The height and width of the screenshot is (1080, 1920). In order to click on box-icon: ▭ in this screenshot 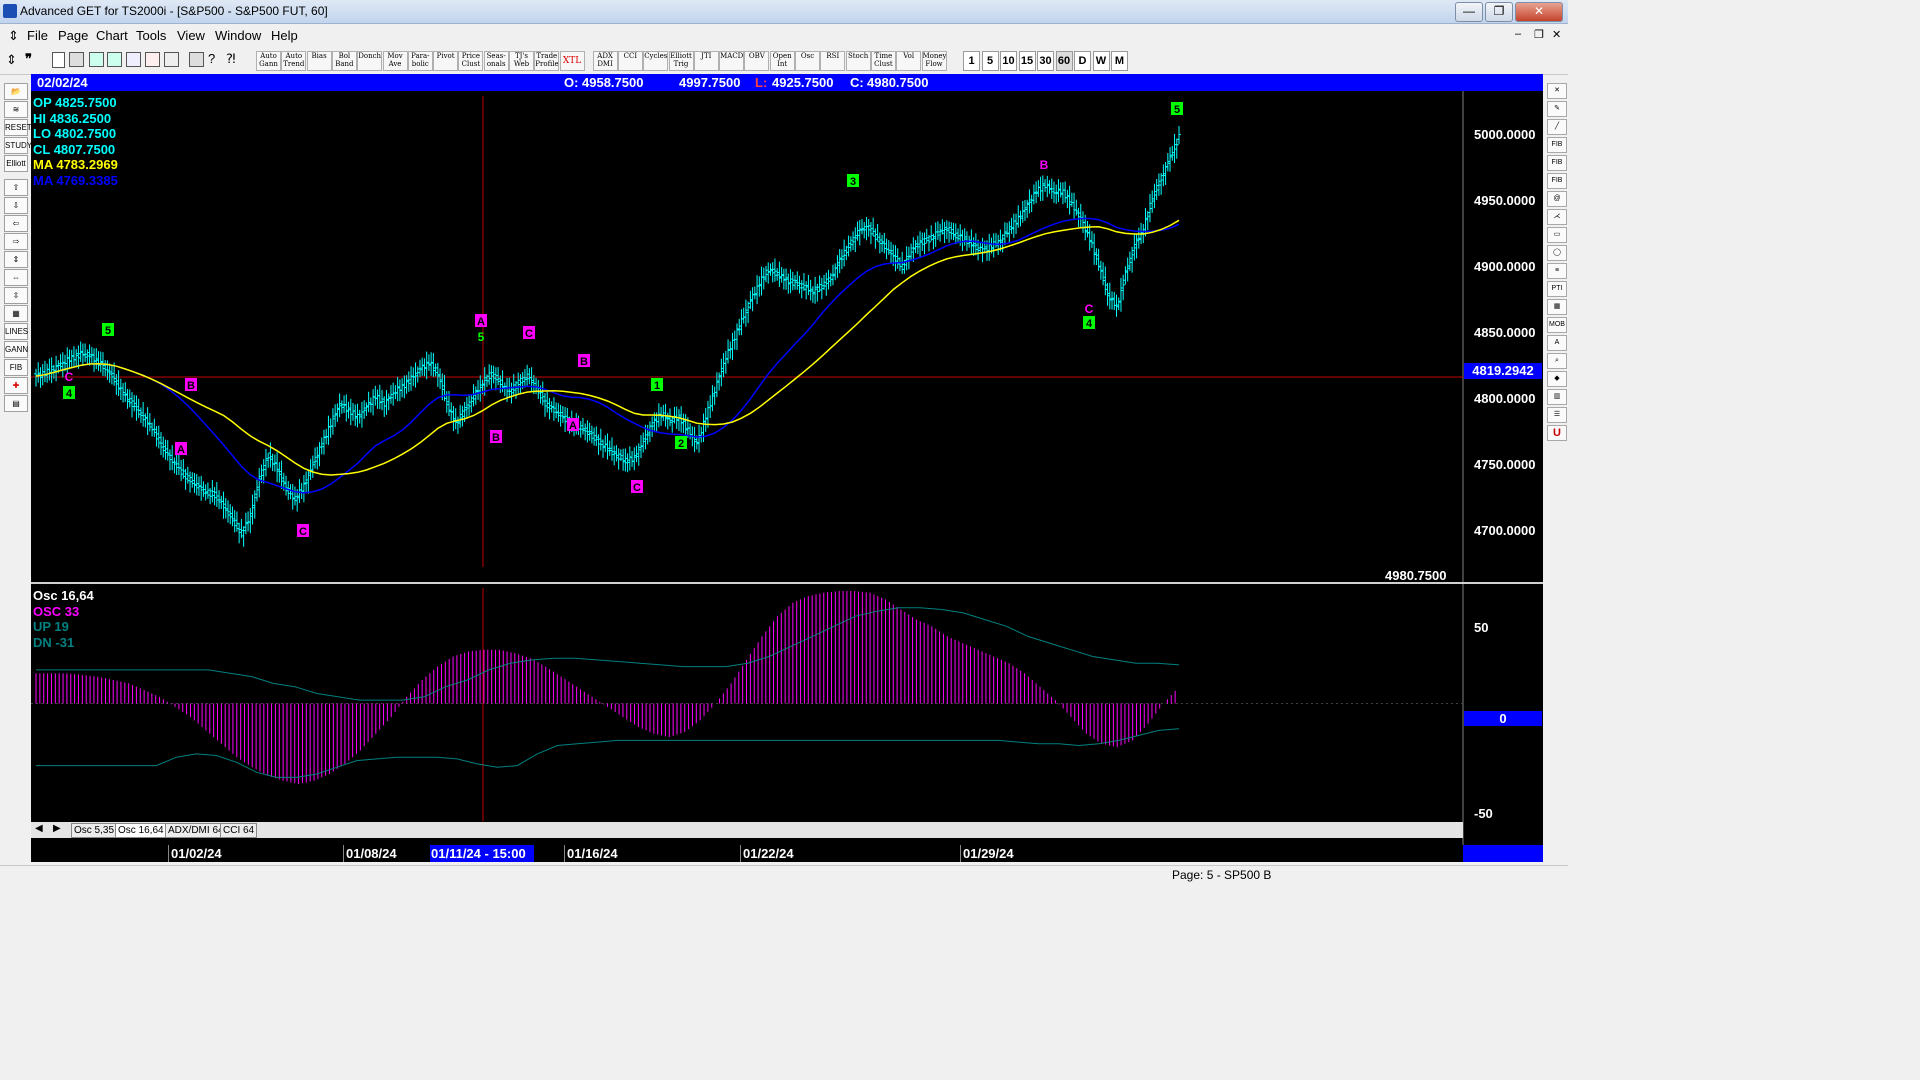, I will do `click(1557, 235)`.